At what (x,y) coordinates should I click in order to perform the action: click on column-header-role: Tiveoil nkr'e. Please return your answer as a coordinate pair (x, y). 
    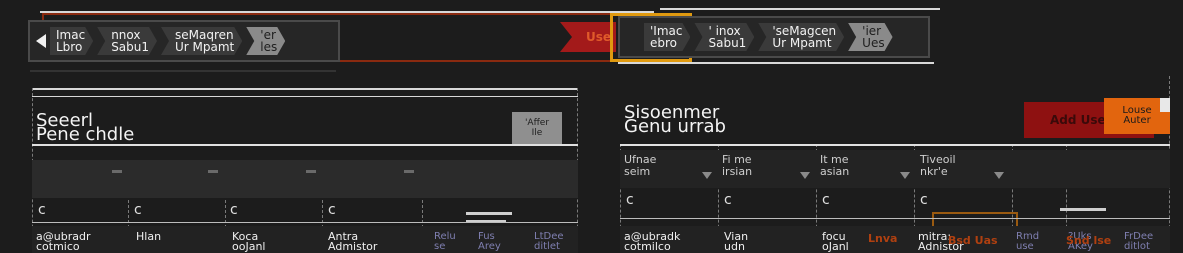
    Looking at the image, I should click on (938, 166).